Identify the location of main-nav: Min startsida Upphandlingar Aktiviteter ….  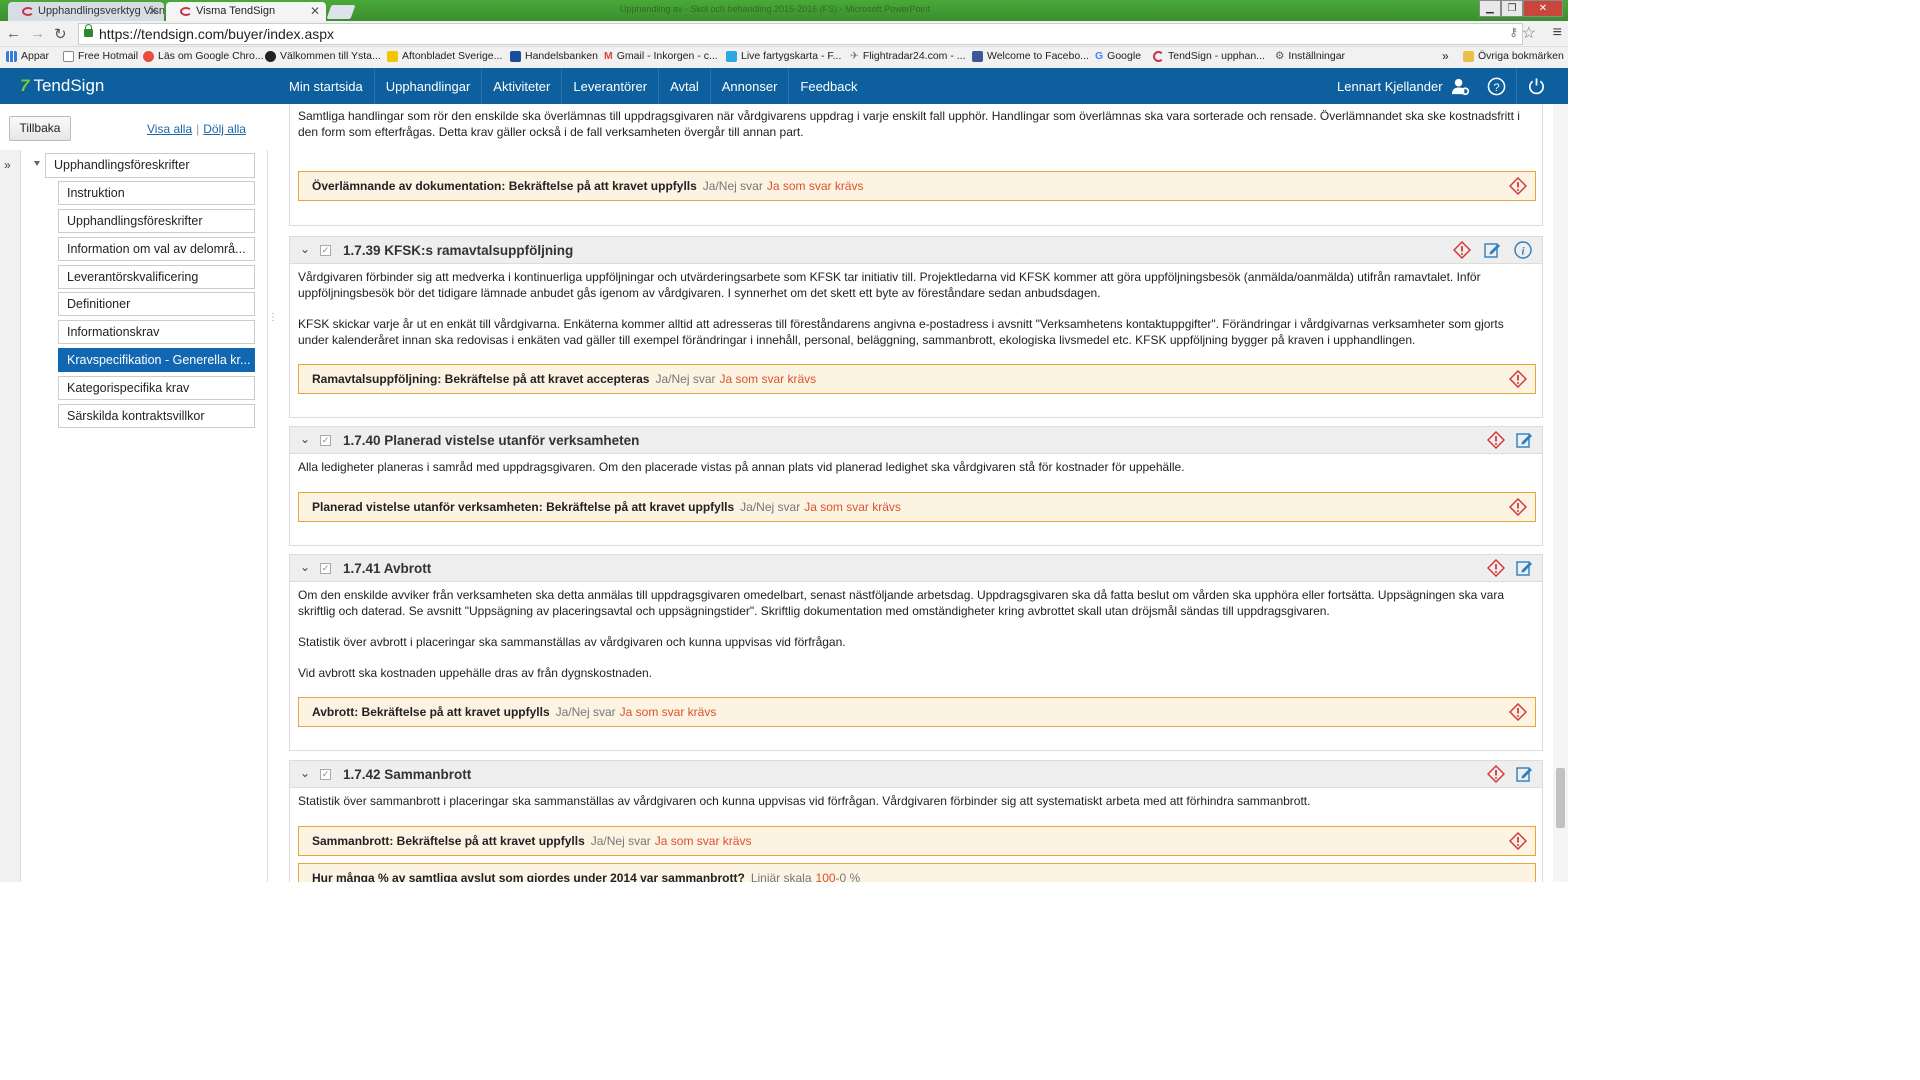
(573, 86).